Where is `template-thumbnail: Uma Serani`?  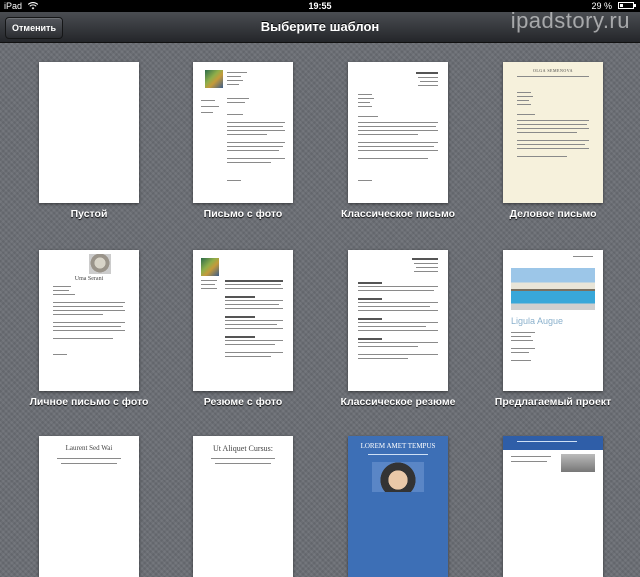
template-thumbnail: Uma Serani is located at coordinates (89, 320).